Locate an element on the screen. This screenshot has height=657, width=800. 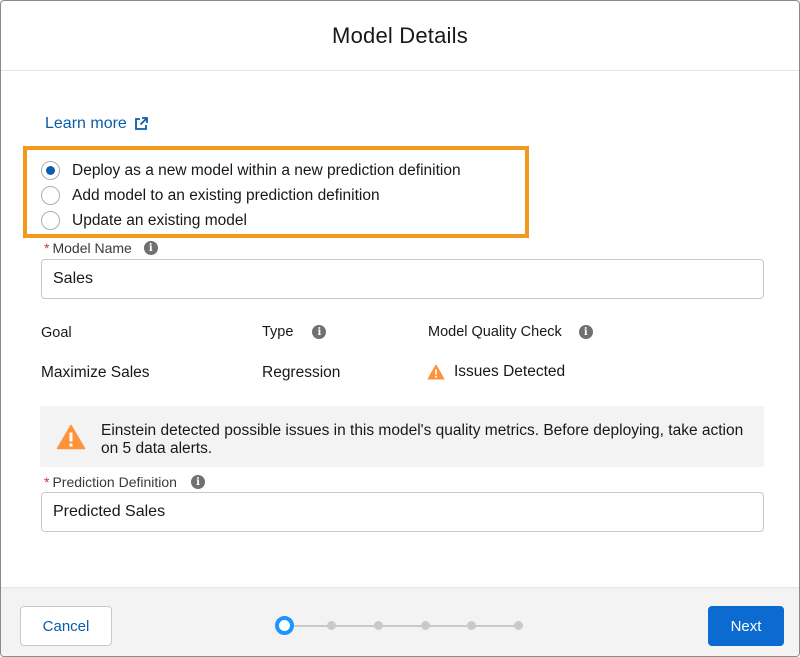
quality-check-label: Model Quality Check i is located at coordinates (510, 332).